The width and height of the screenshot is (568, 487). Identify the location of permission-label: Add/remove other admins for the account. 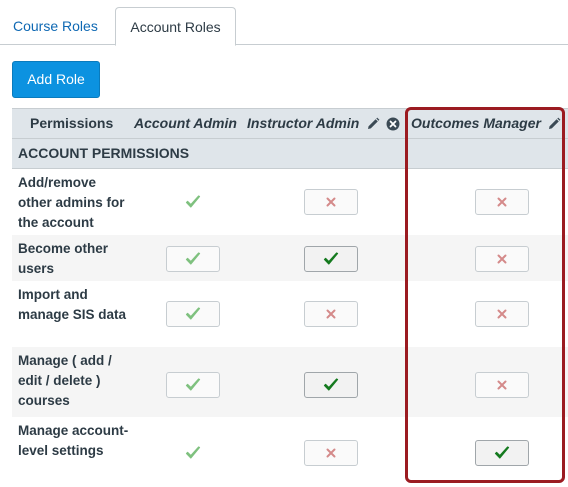
(71, 202).